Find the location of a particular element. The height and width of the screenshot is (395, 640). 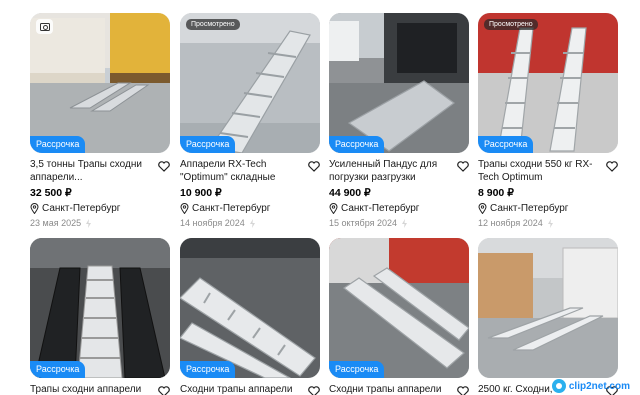

listing-title: Усиленный Пандус для погрузки разгрузки is located at coordinates (388, 171).